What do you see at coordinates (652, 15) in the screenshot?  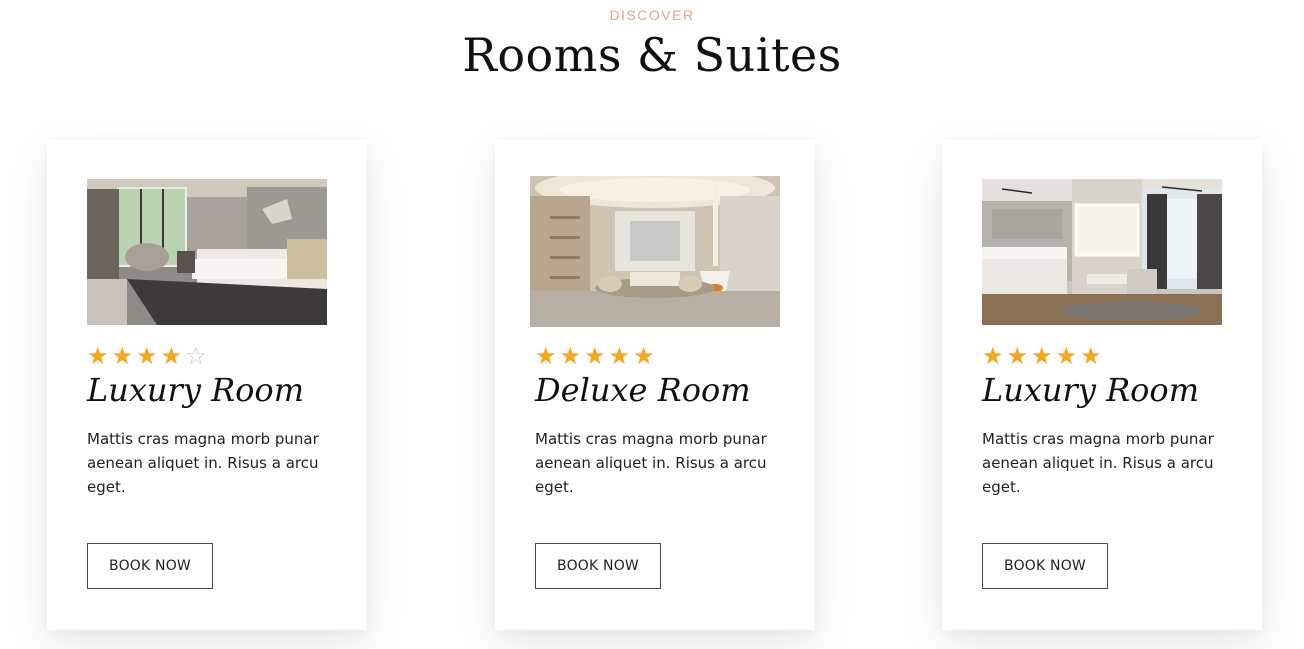 I see `section-eyebrow: DISCOVER` at bounding box center [652, 15].